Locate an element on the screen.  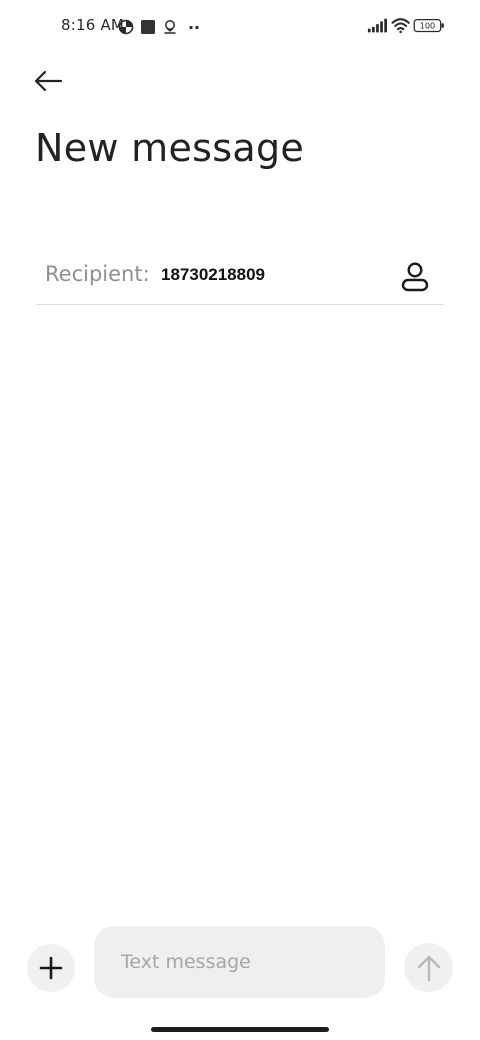
plus-icon is located at coordinates (51, 968).